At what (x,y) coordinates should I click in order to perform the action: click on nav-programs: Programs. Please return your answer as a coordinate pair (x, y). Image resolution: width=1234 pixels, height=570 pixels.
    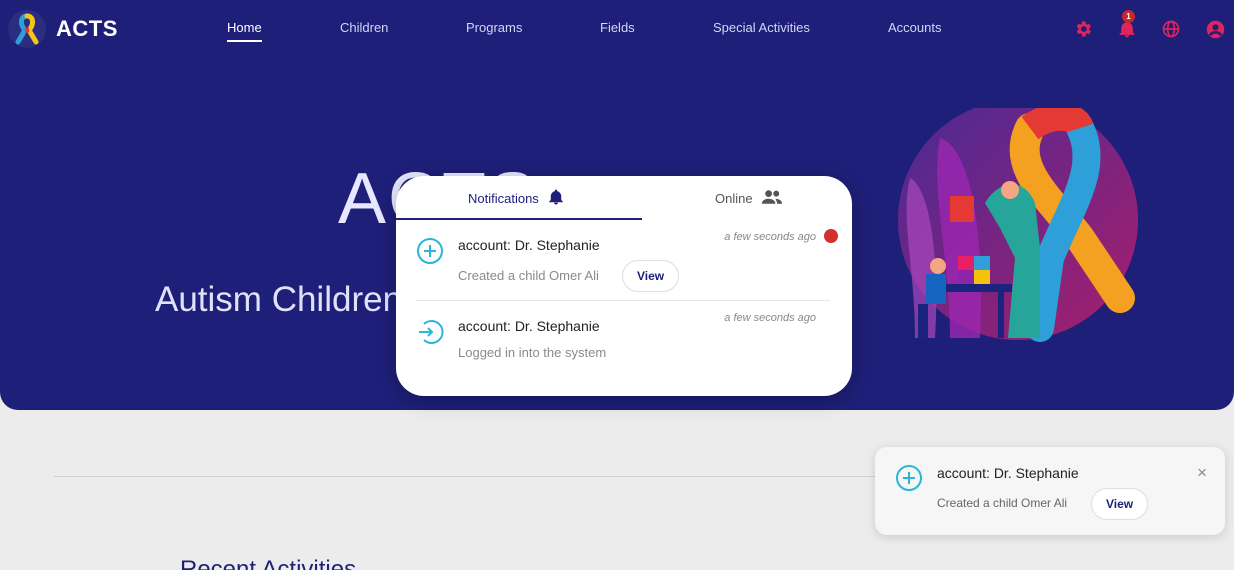
    Looking at the image, I should click on (494, 27).